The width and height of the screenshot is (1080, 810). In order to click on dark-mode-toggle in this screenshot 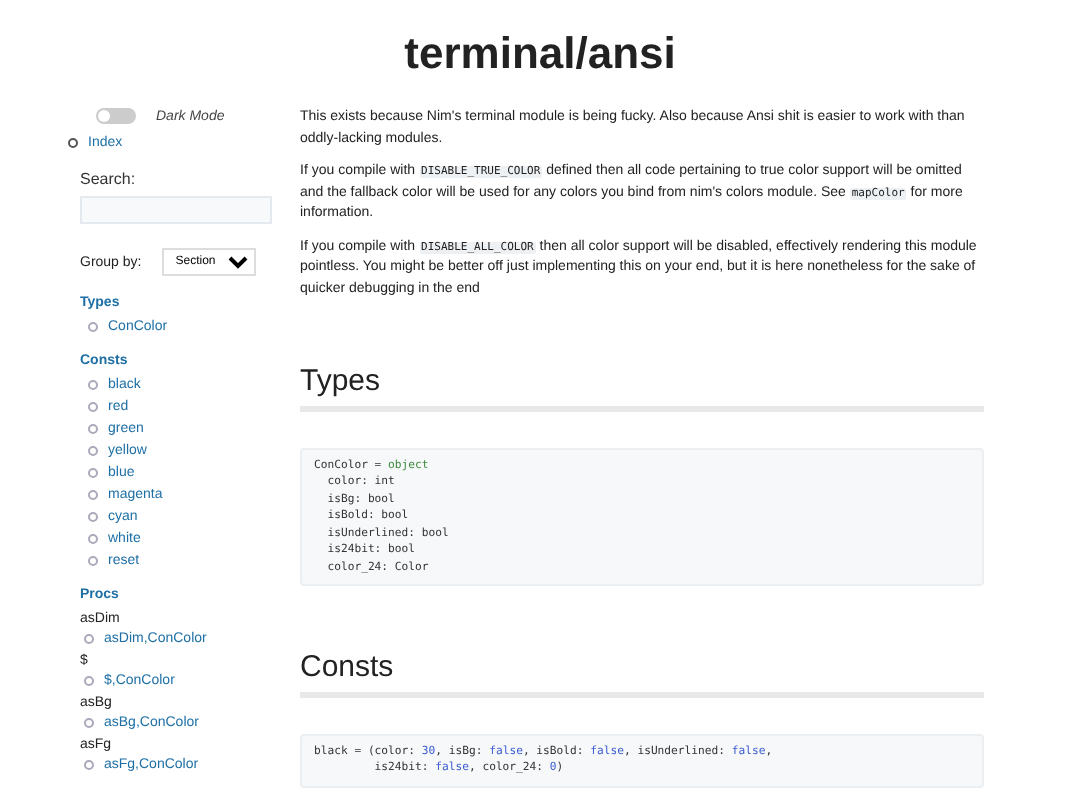, I will do `click(116, 116)`.